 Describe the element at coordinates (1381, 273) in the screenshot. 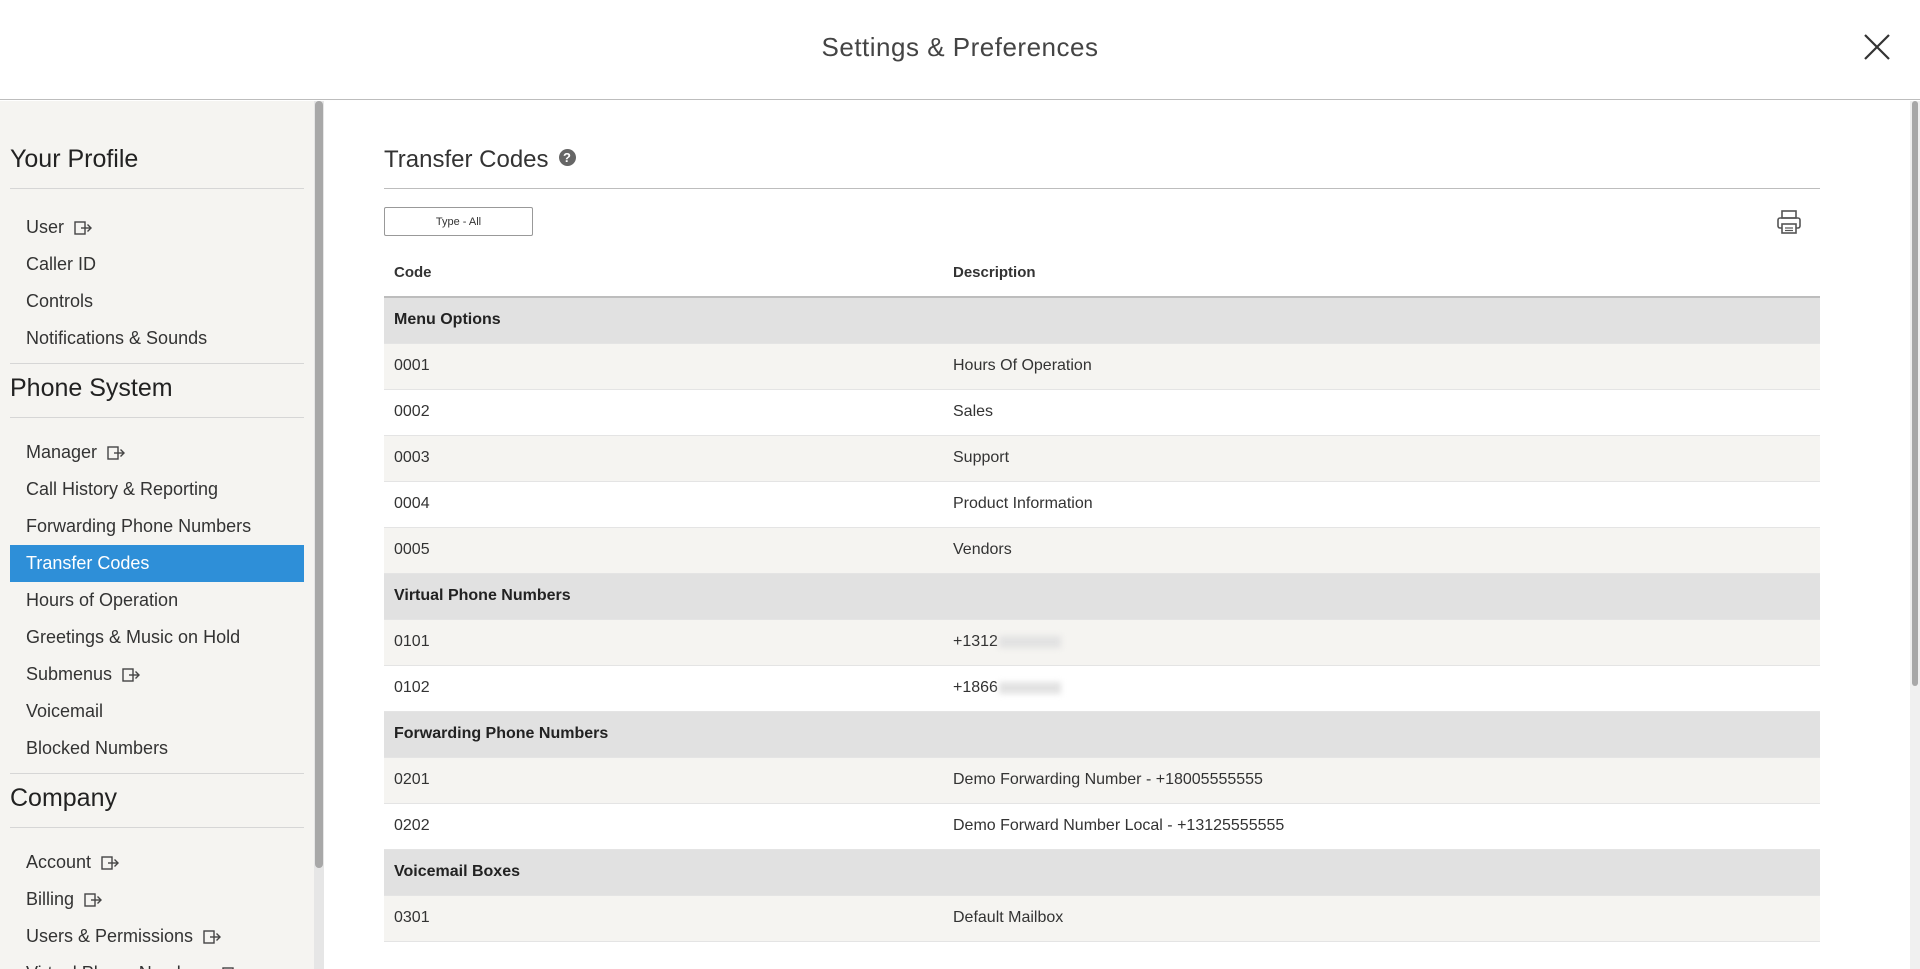

I see `column-header-description: Description` at that location.